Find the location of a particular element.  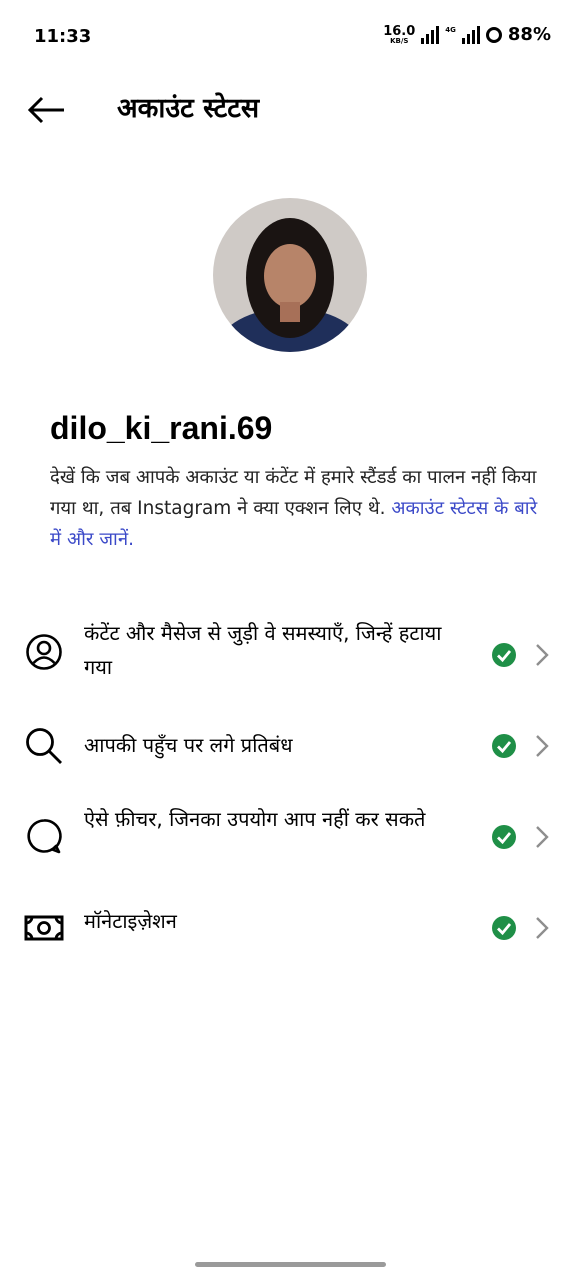

circle-person-icon is located at coordinates (44, 652).